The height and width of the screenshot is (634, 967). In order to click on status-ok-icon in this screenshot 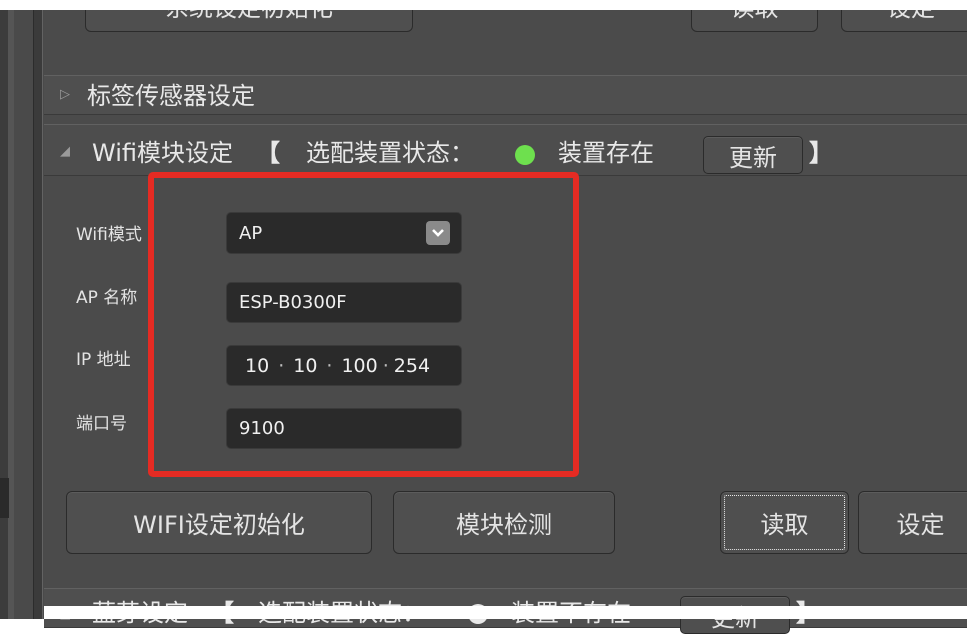, I will do `click(525, 155)`.